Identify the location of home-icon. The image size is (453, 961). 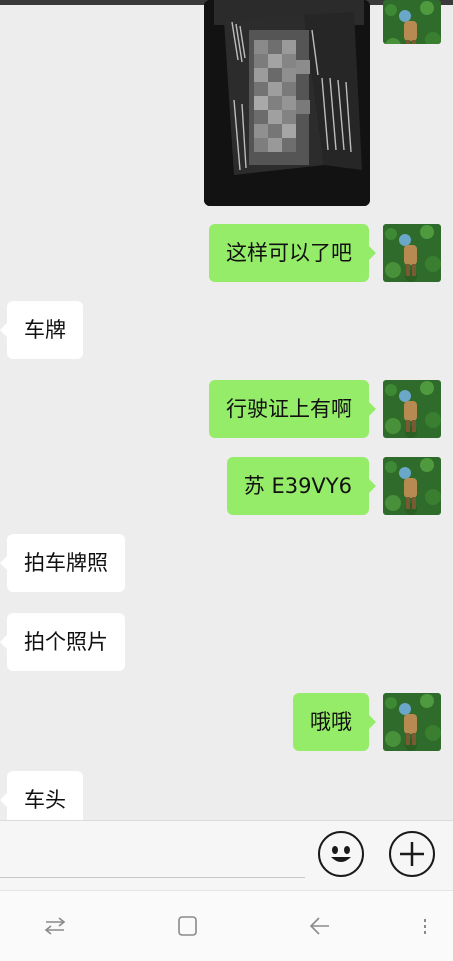
(187, 926).